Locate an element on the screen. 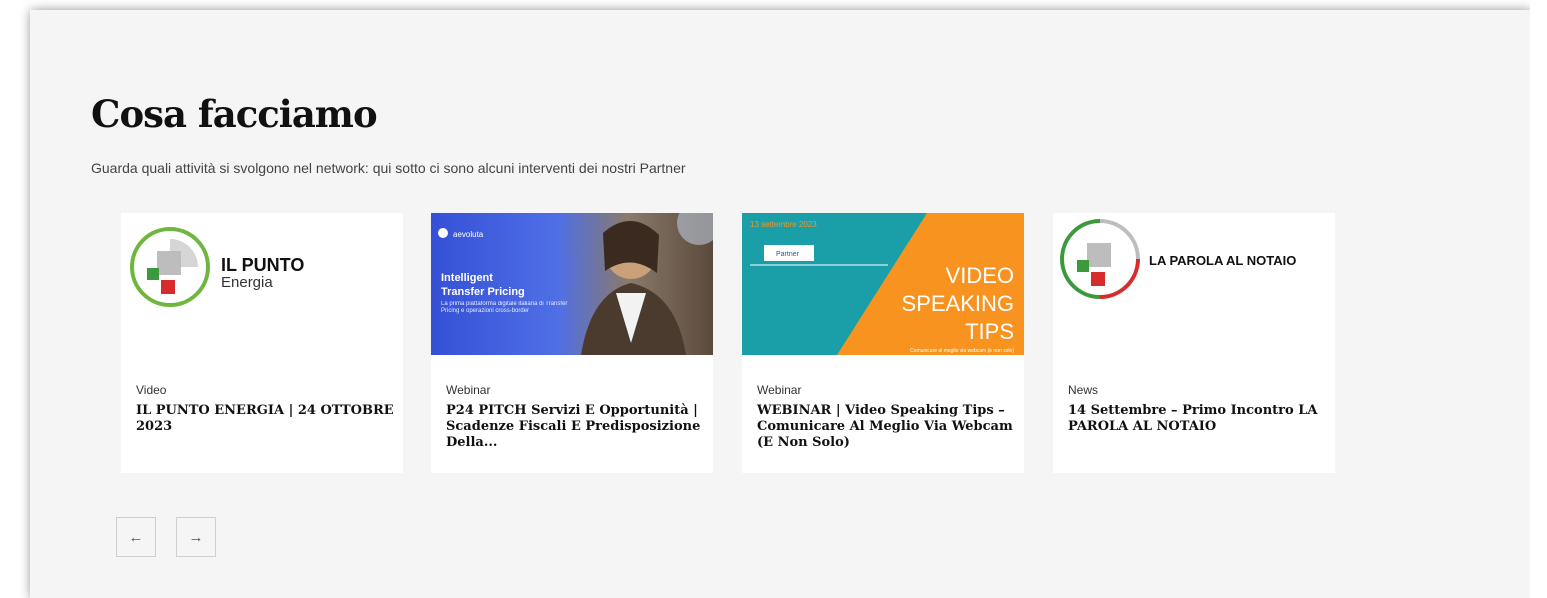 This screenshot has height=598, width=1547. la-parola-al-notaio-logo: LA PAROLA AL NOTAIO is located at coordinates (1194, 284).